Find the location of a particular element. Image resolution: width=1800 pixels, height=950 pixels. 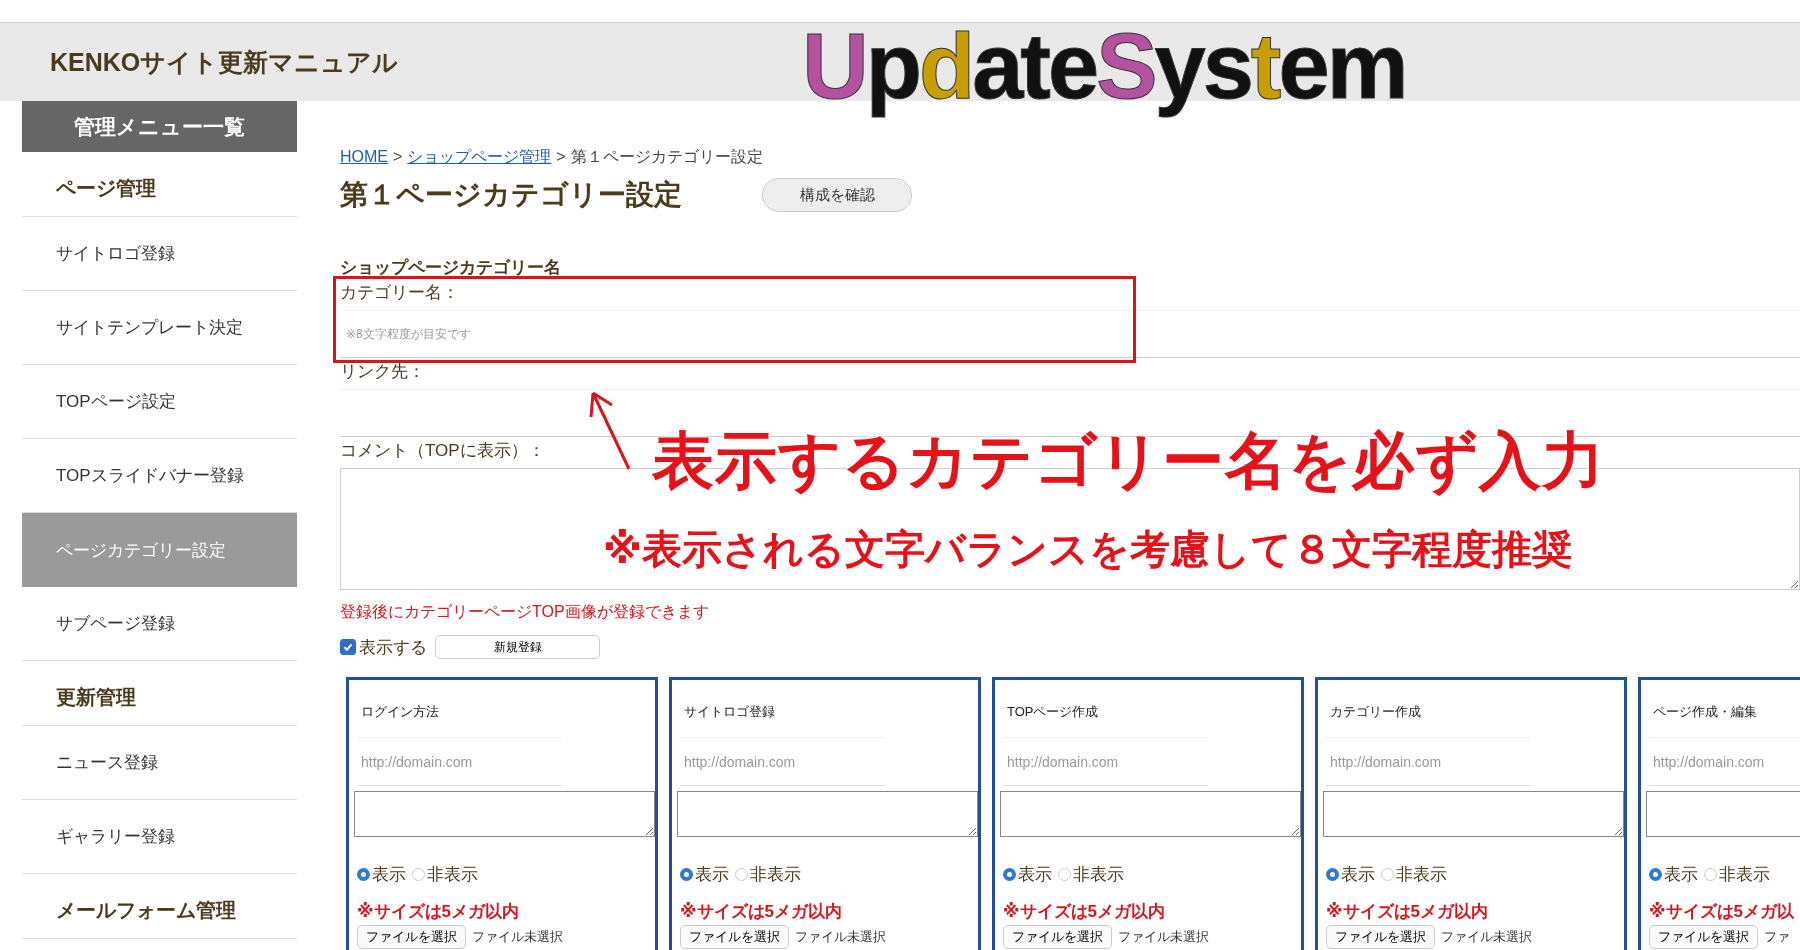

notice-text: 登録後にカテゴリーページTOP画像が登録できます is located at coordinates (525, 612).